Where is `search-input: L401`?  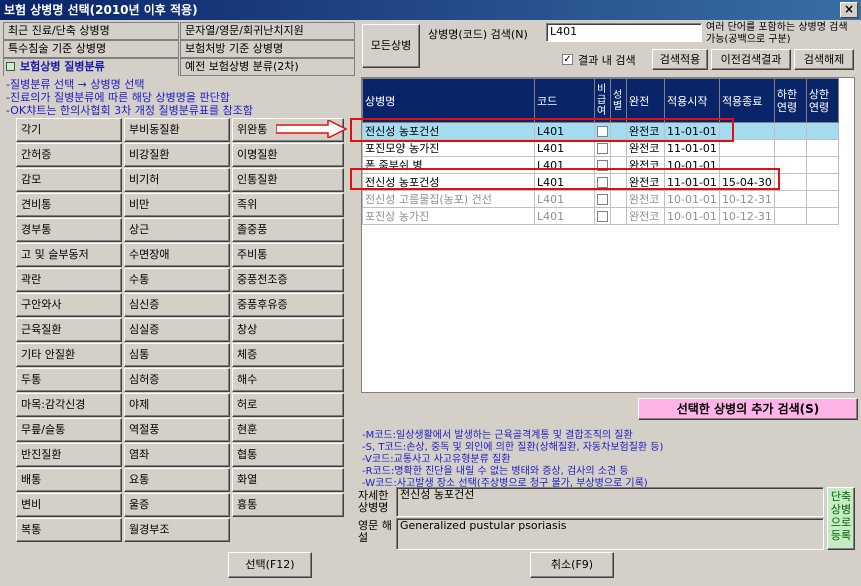
search-input: L401 is located at coordinates (624, 32).